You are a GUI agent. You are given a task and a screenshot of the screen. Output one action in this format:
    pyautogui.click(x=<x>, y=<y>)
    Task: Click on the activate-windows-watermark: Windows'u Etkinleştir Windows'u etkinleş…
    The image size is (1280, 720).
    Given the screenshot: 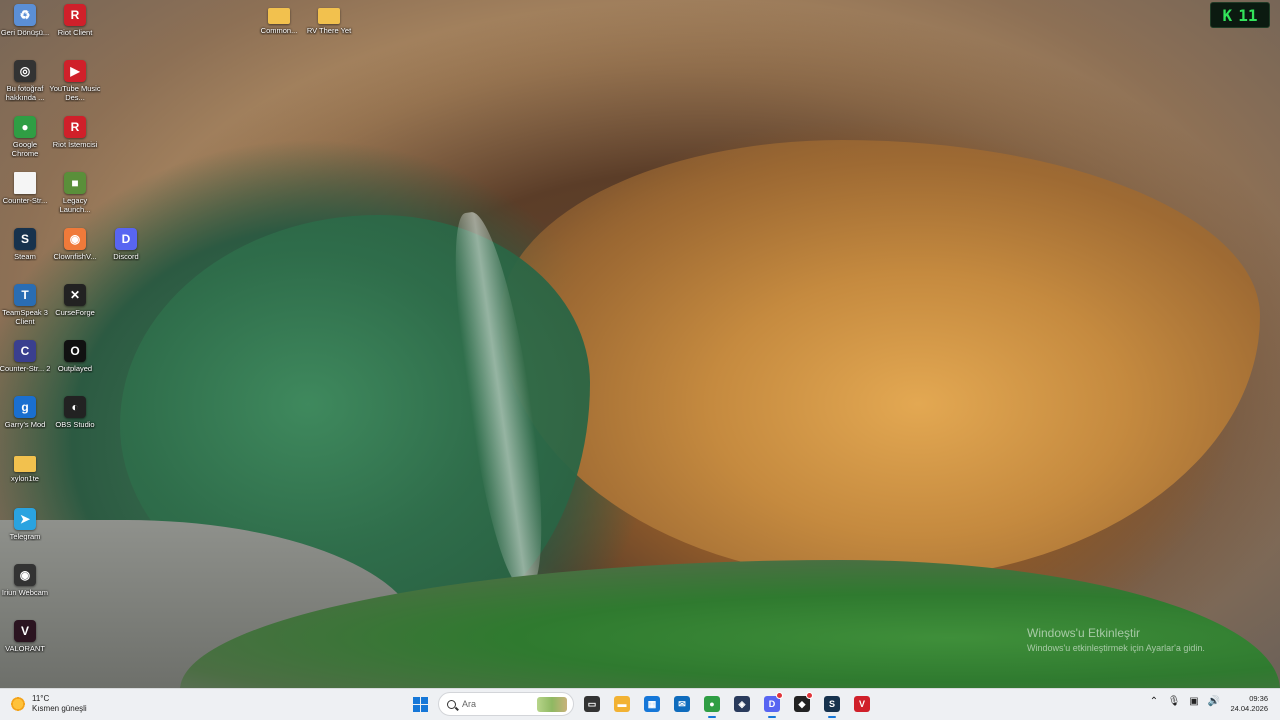 What is the action you would take?
    pyautogui.click(x=1116, y=639)
    